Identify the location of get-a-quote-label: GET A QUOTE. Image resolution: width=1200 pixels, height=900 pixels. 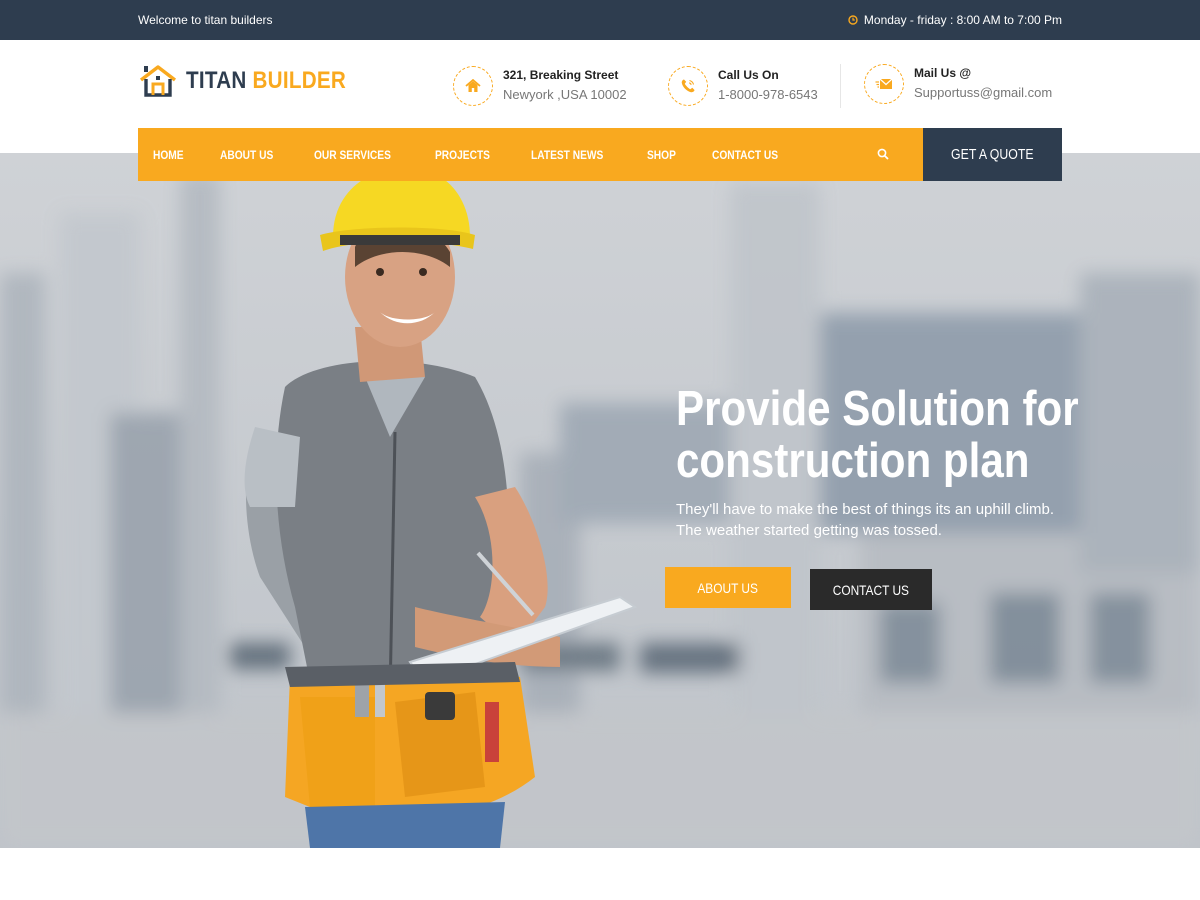
(992, 154).